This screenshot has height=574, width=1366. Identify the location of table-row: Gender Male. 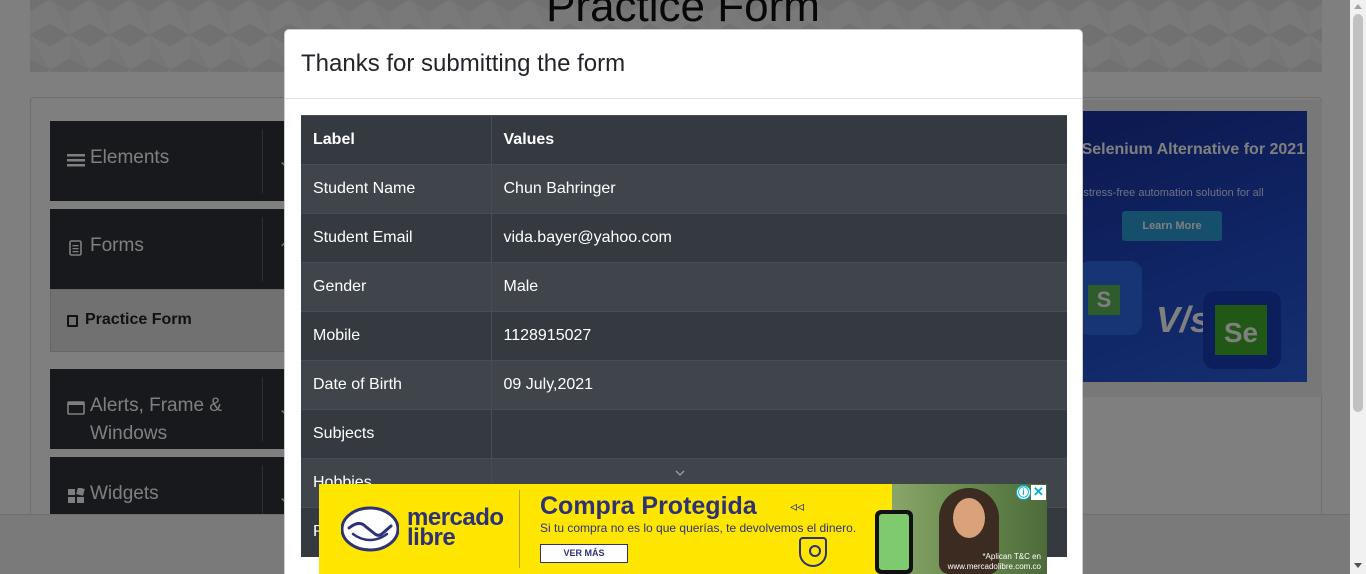
(684, 287).